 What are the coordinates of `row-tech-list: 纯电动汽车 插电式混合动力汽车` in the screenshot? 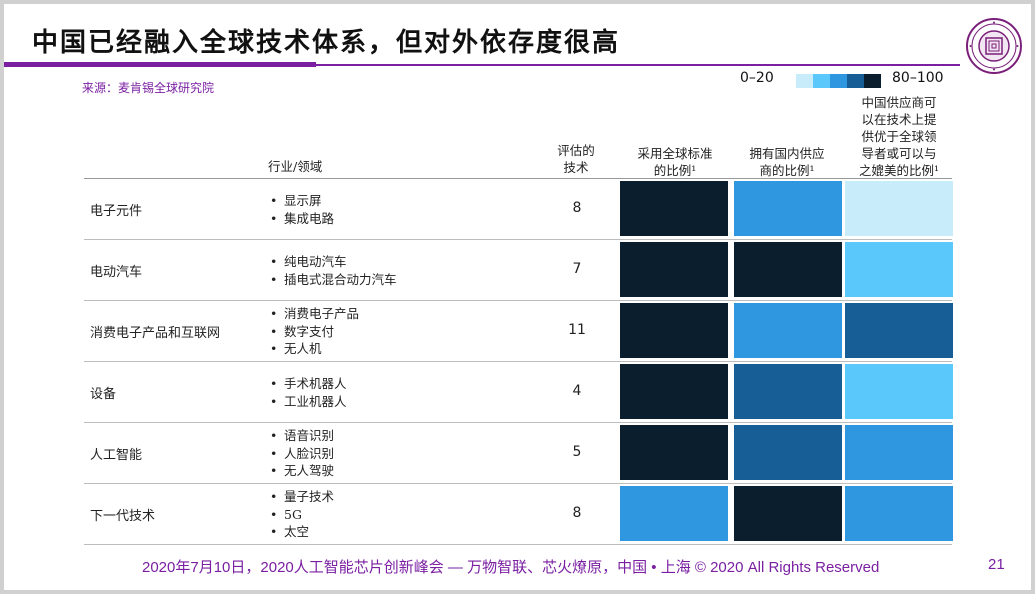 It's located at (333, 270).